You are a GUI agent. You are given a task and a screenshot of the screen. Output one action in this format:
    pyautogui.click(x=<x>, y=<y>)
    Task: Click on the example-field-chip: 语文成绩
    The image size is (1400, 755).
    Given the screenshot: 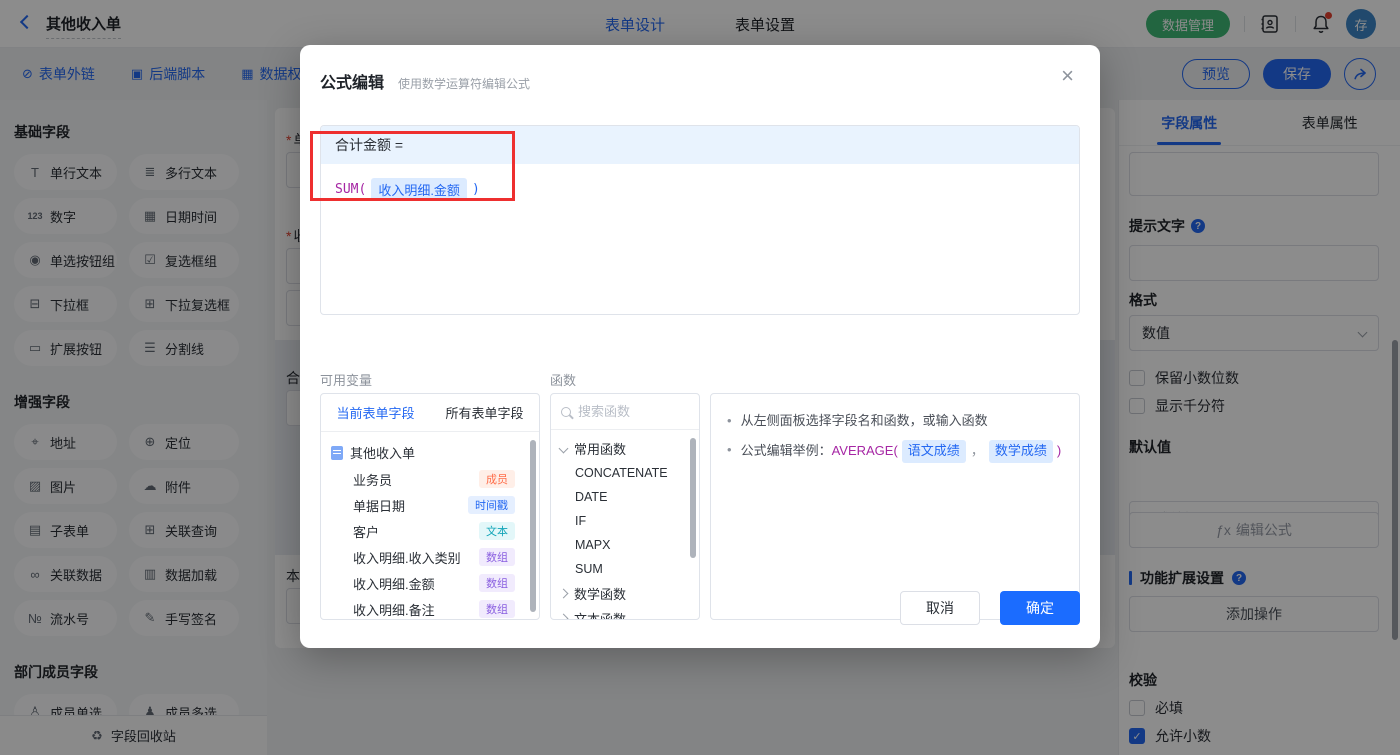 What is the action you would take?
    pyautogui.click(x=933, y=451)
    